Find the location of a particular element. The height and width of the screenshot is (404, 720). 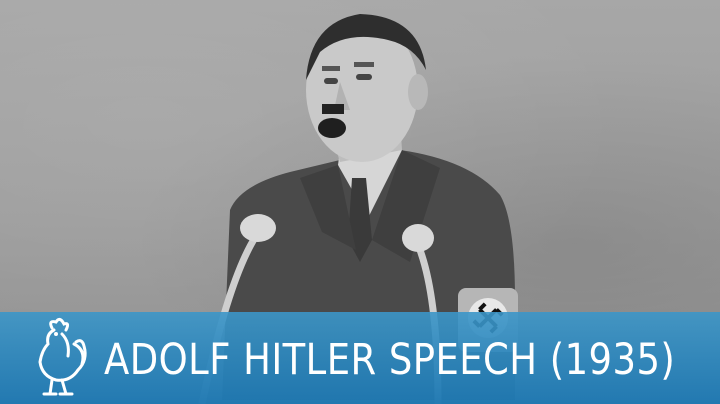

microphone-left is located at coordinates (258, 228).